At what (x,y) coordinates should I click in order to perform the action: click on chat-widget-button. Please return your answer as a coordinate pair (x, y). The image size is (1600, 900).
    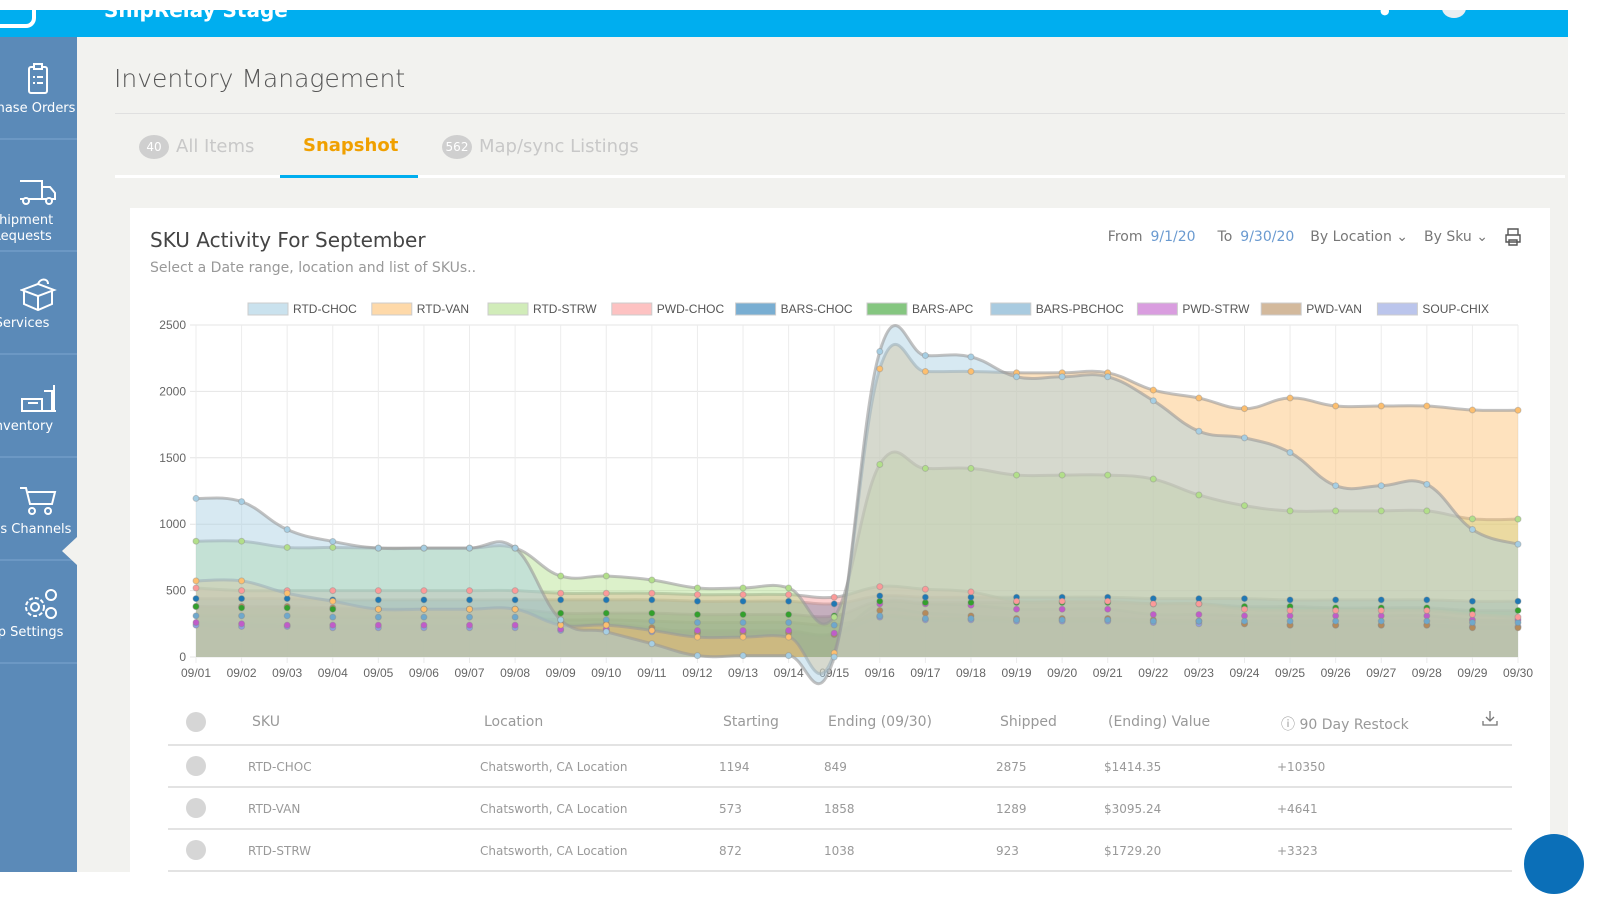
    Looking at the image, I should click on (1554, 864).